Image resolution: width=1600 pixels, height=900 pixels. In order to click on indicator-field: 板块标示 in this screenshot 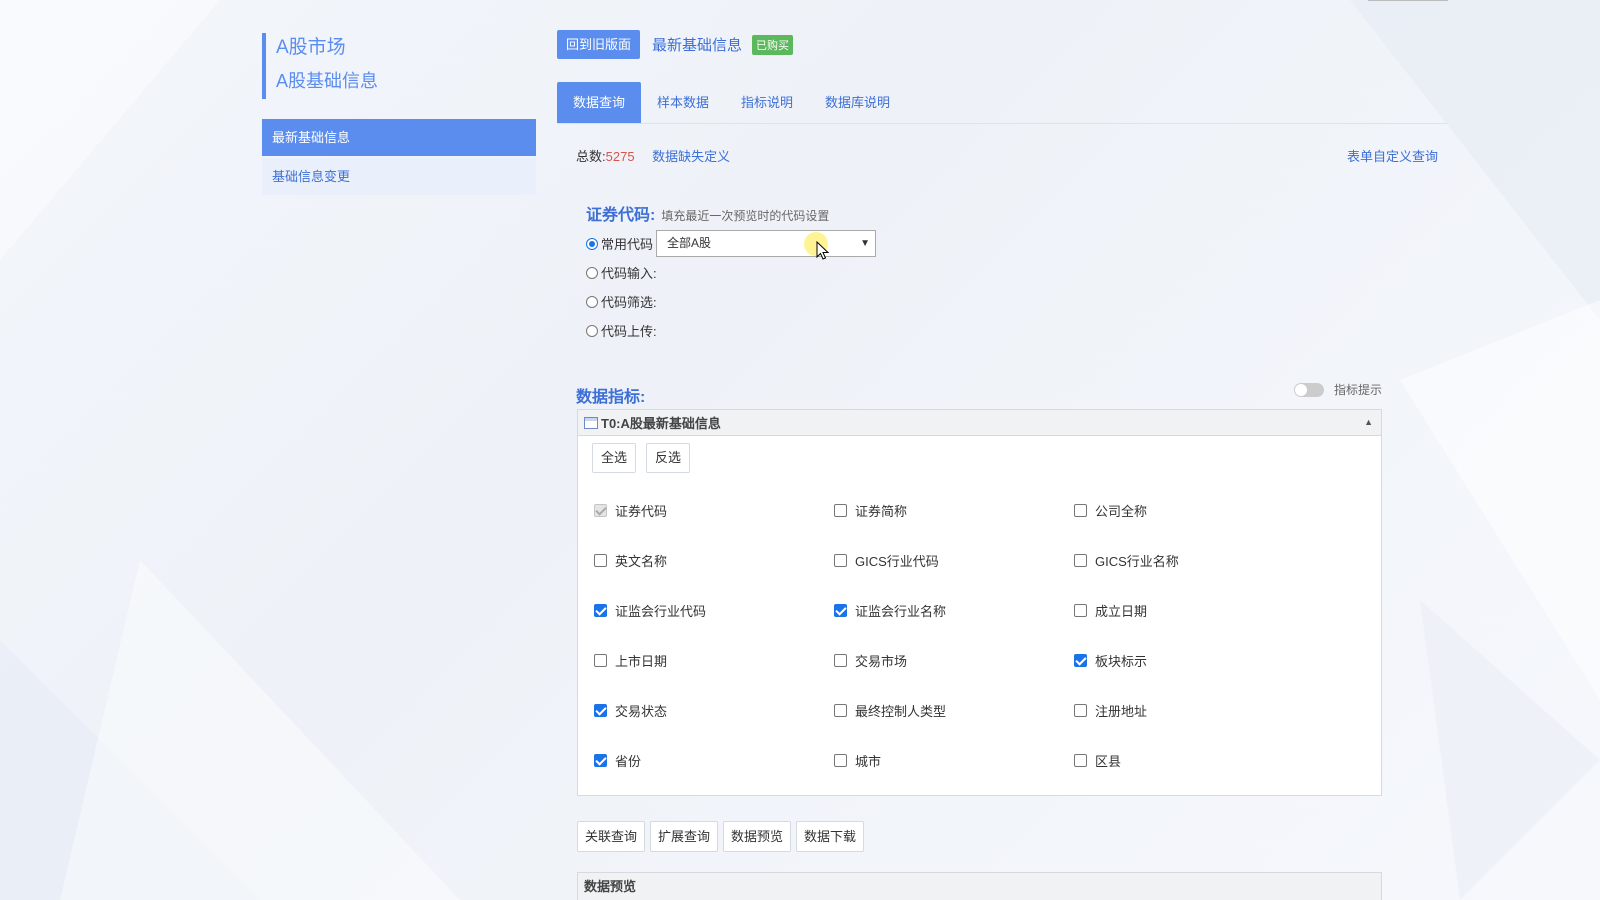, I will do `click(1194, 660)`.